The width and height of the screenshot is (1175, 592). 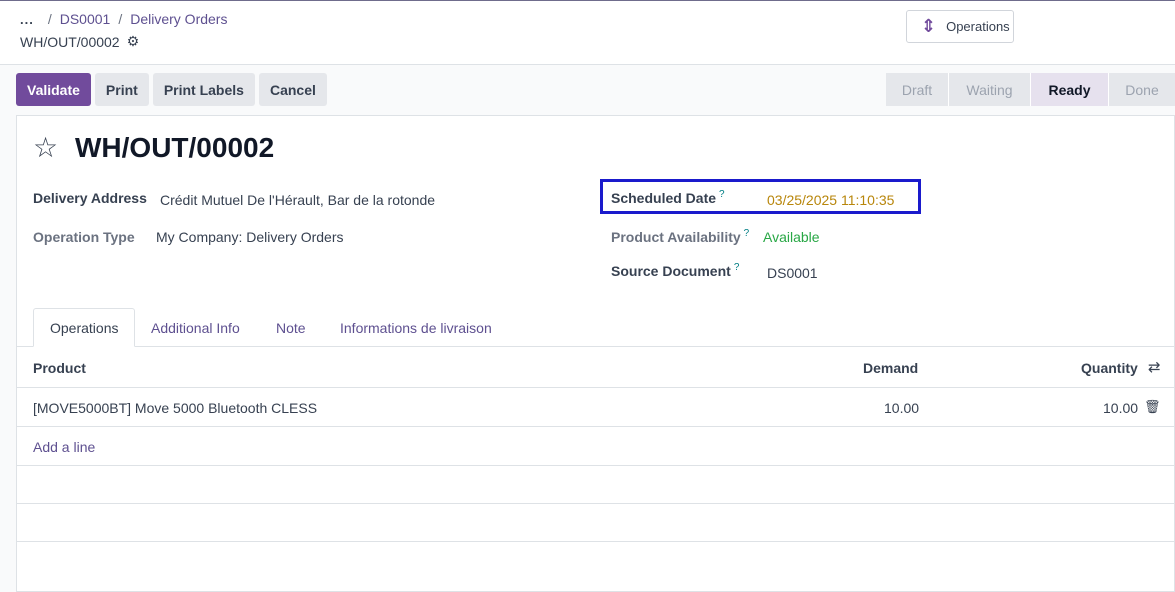 I want to click on optional-columns-icon: ⇄, so click(x=1154, y=367).